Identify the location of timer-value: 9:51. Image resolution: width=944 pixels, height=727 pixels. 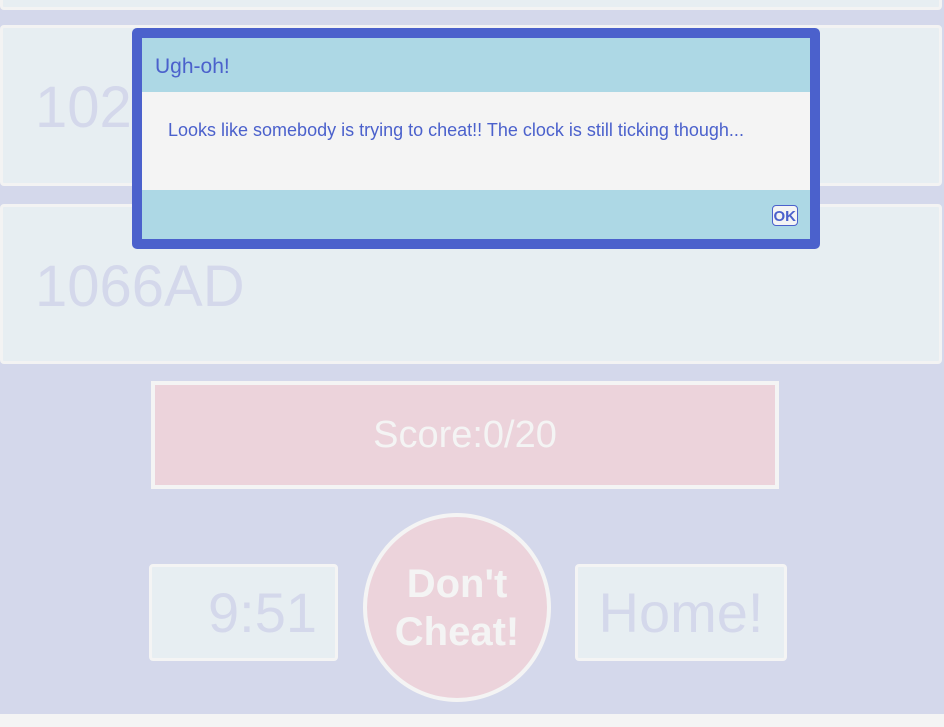
(262, 612).